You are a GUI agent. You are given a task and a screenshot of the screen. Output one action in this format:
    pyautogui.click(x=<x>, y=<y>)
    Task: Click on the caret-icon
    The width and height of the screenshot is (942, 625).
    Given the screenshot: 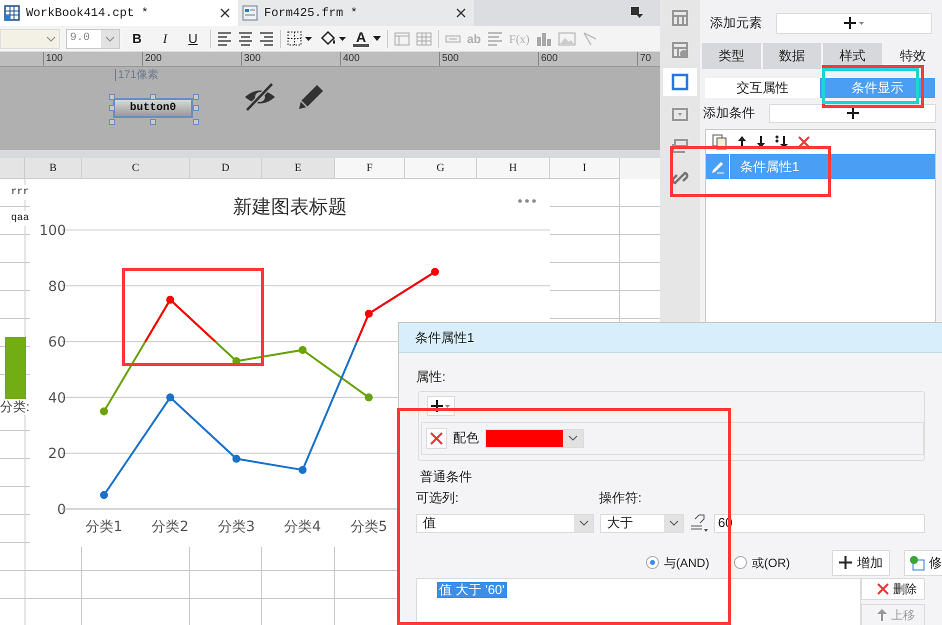 What is the action you would take?
    pyautogui.click(x=377, y=38)
    